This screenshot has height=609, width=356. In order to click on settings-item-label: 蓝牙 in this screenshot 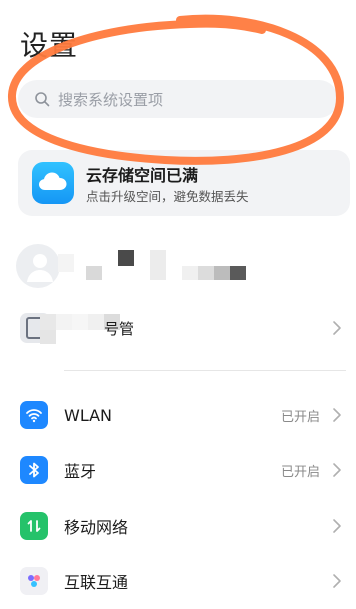, I will do `click(80, 471)`.